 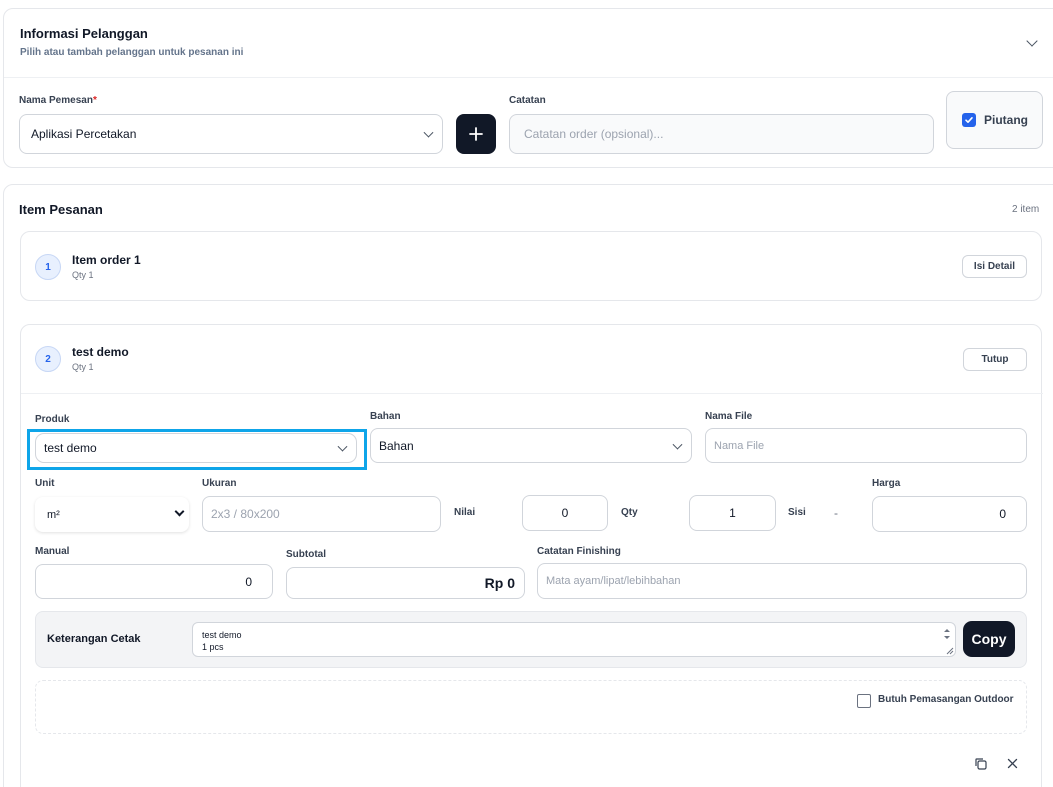 What do you see at coordinates (112, 514) in the screenshot?
I see `unit-select: m²` at bounding box center [112, 514].